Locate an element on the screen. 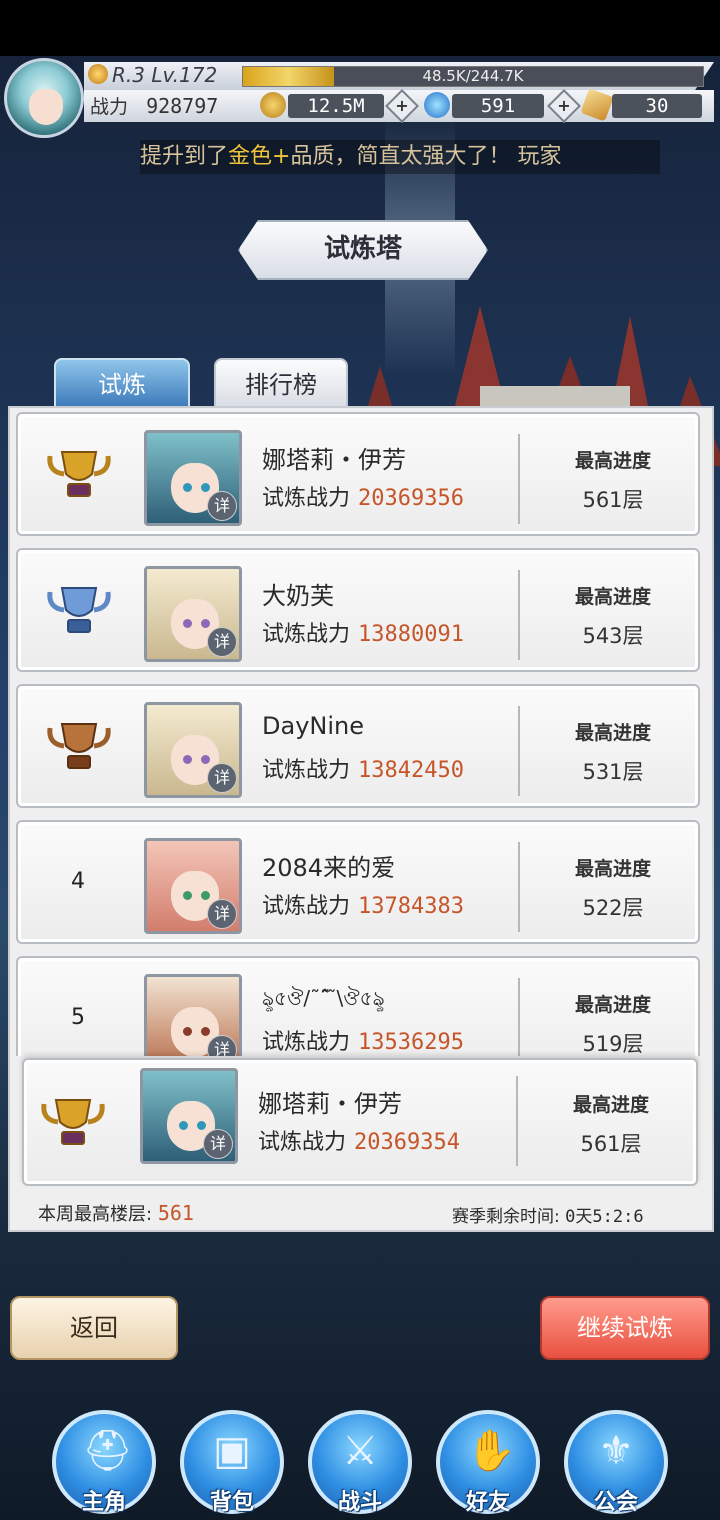 The image size is (720, 1520). handshake-icon: ✋ is located at coordinates (491, 1451).